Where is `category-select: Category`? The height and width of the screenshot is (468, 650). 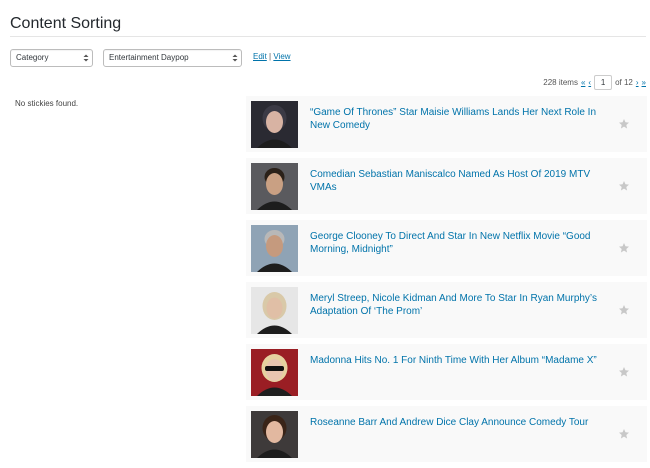 category-select: Category is located at coordinates (51, 58).